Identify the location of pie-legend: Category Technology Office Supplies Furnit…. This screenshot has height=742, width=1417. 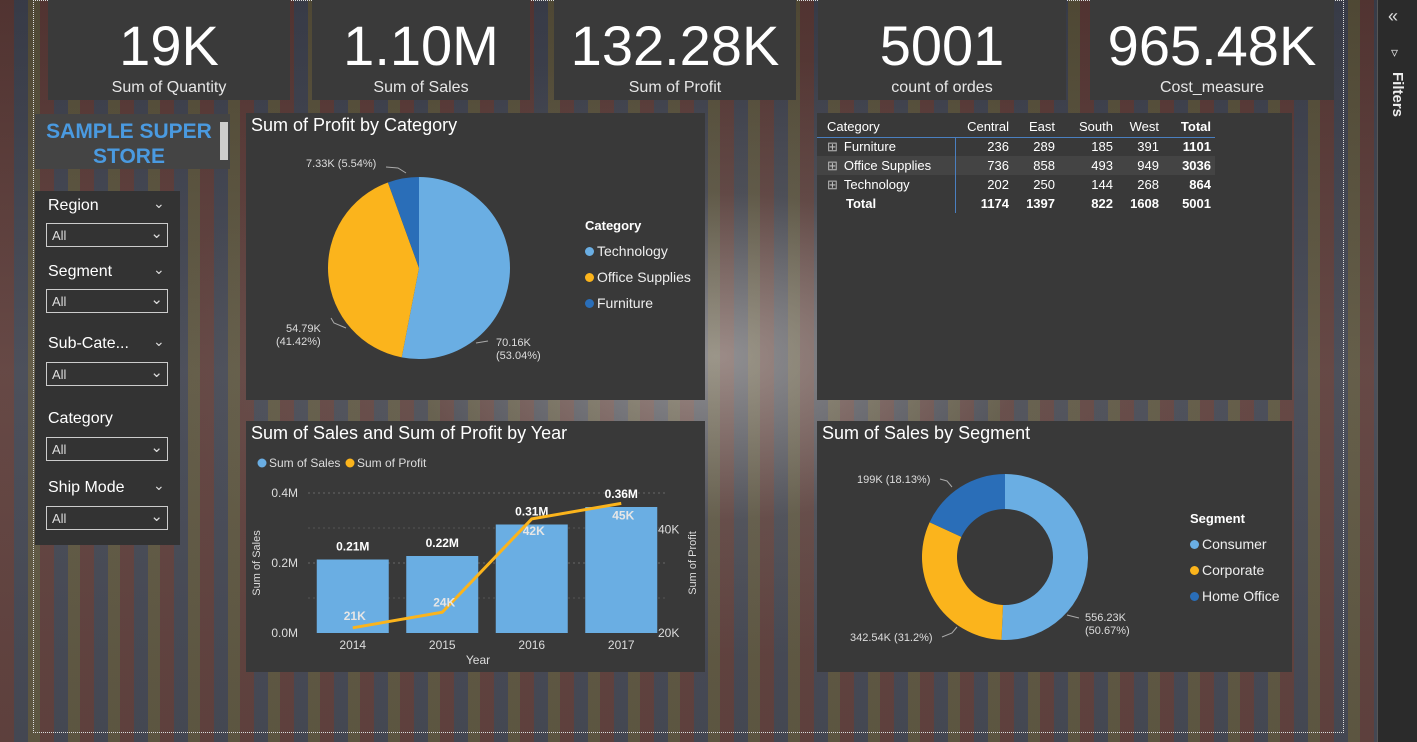
(638, 264).